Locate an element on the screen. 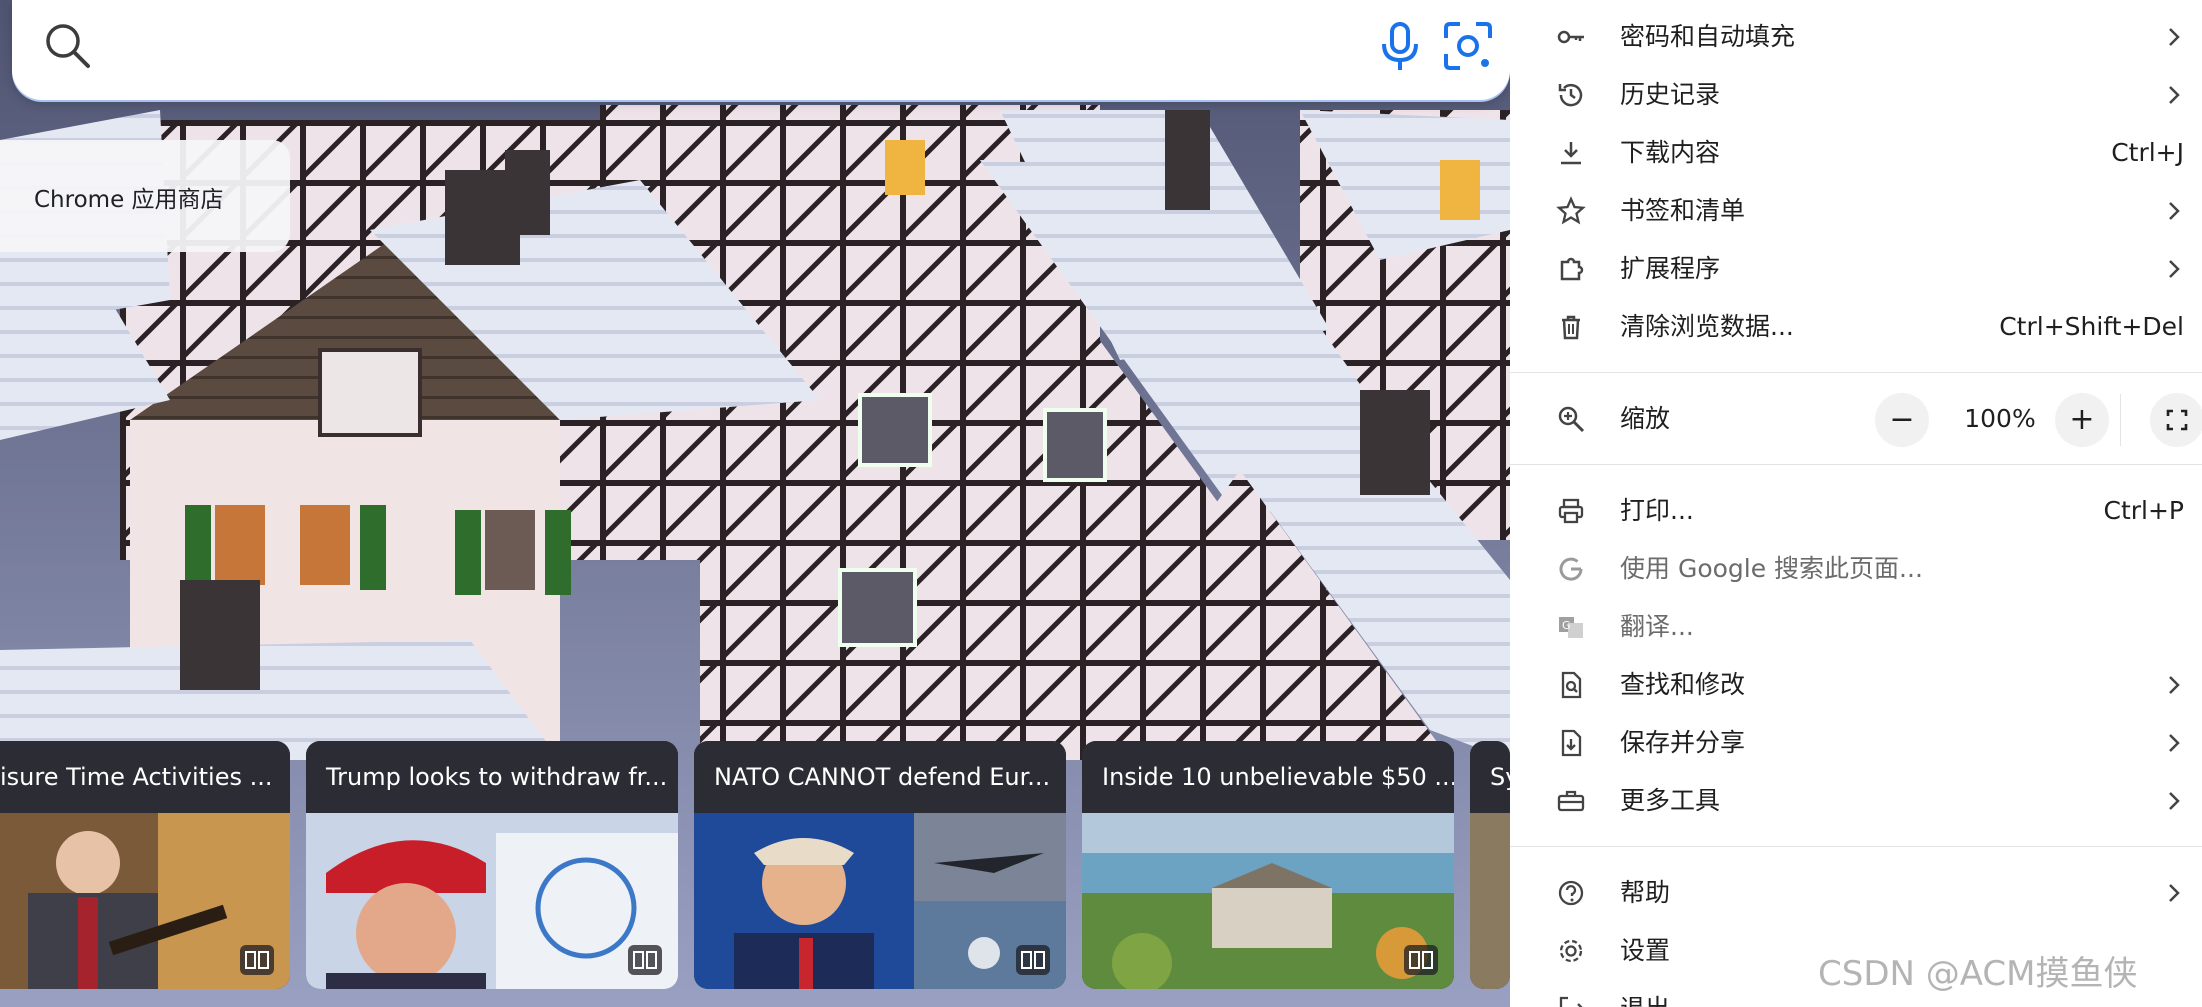  menu-item-find-edit: 查找和修改 is located at coordinates (1856, 685).